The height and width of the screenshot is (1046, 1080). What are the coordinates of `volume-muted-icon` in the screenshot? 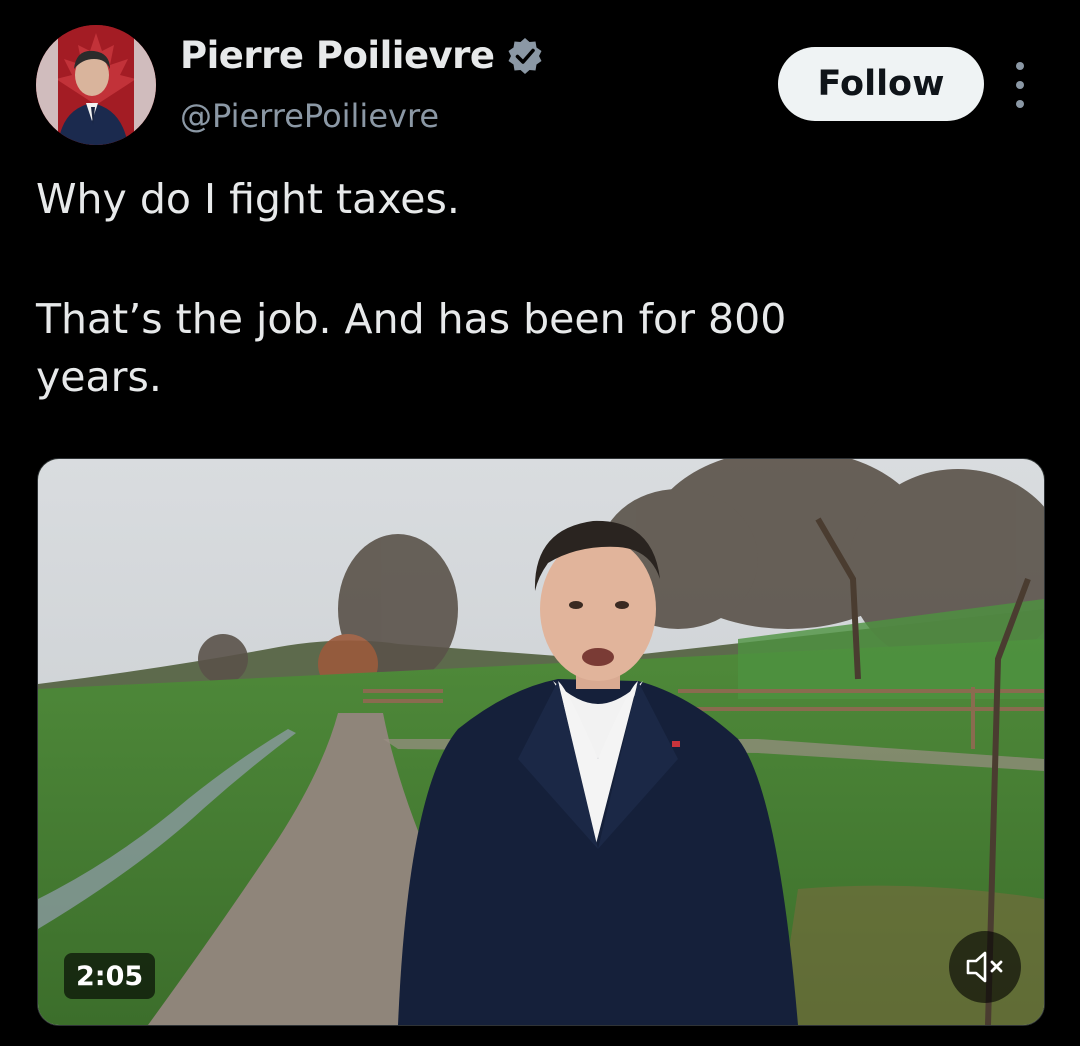 It's located at (985, 967).